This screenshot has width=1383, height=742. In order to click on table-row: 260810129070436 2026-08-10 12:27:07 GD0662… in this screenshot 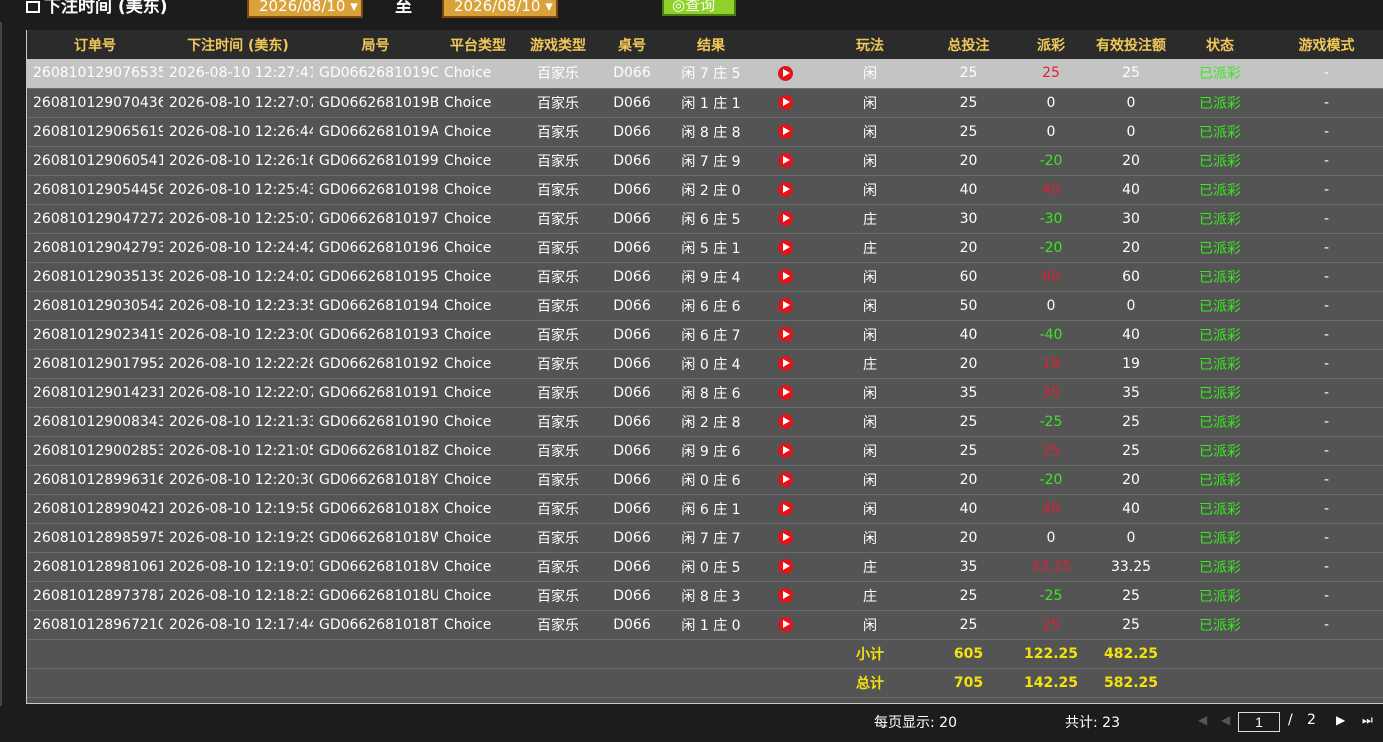, I will do `click(705, 103)`.